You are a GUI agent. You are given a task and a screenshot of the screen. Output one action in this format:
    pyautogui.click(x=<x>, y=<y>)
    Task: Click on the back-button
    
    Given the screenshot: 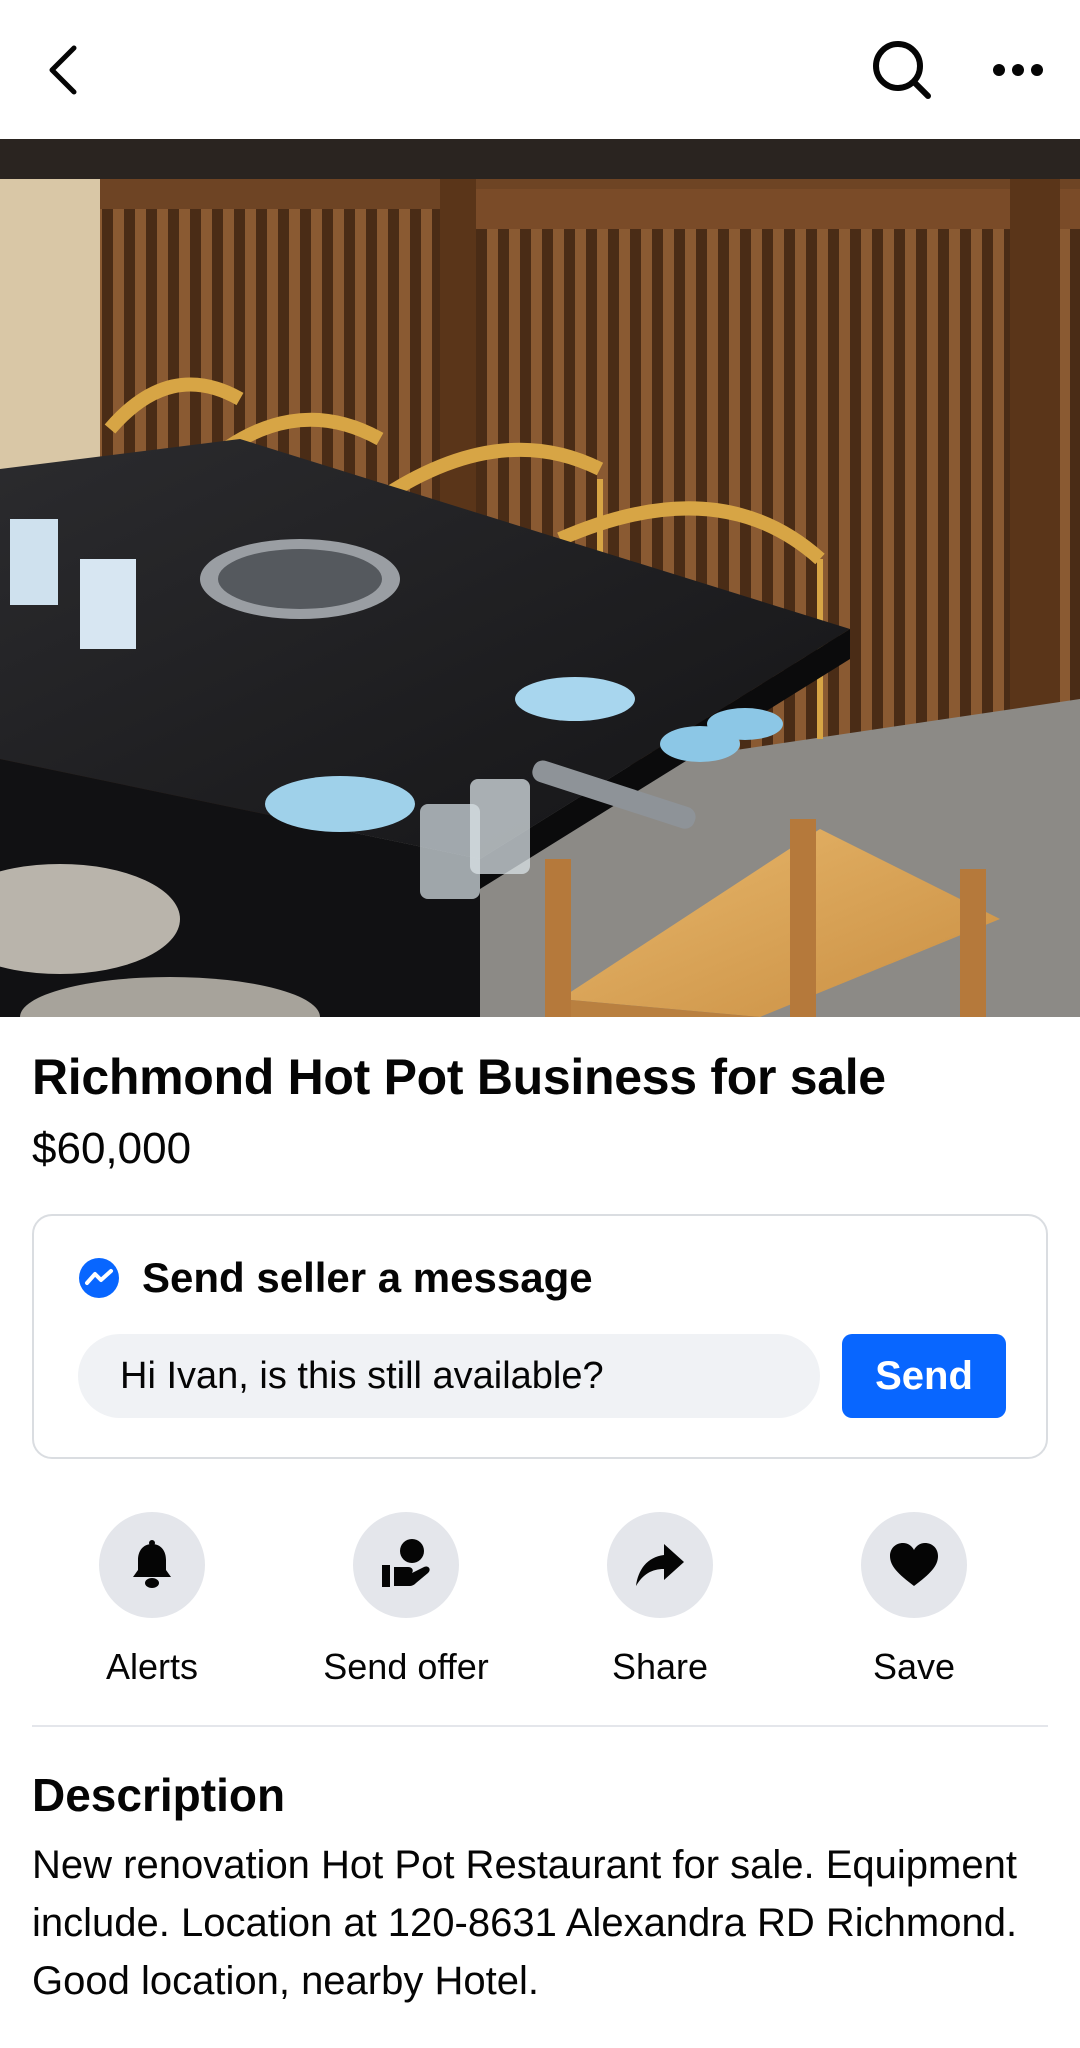 What is the action you would take?
    pyautogui.click(x=64, y=70)
    